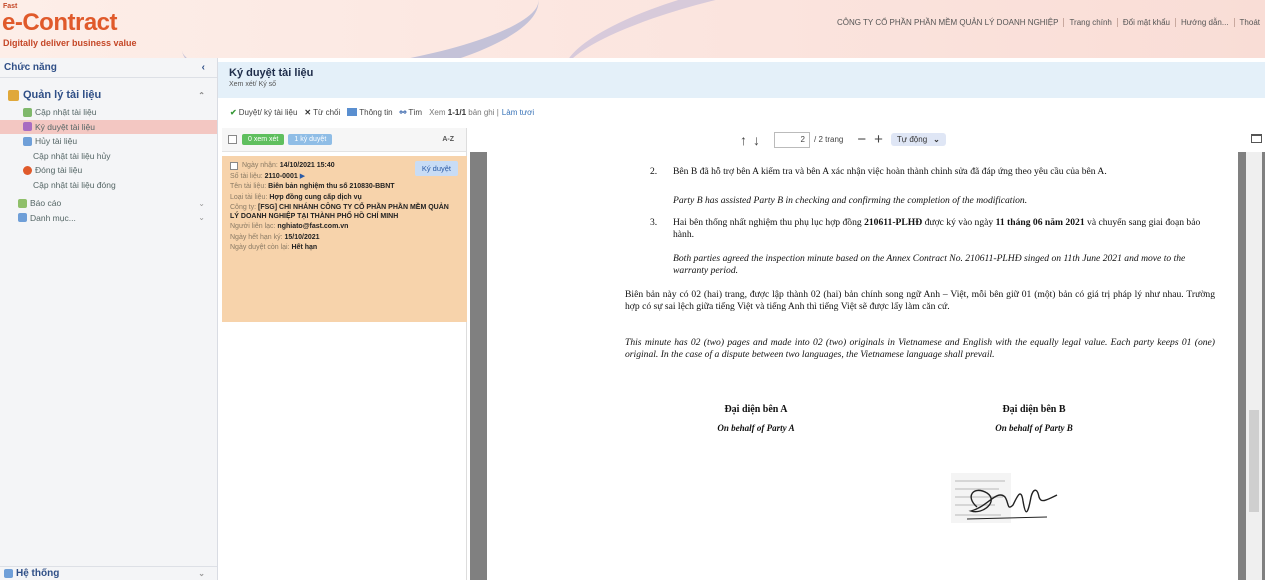  I want to click on doc-type-value: Hợp đồng cung cấp dịch vụ, so click(315, 197).